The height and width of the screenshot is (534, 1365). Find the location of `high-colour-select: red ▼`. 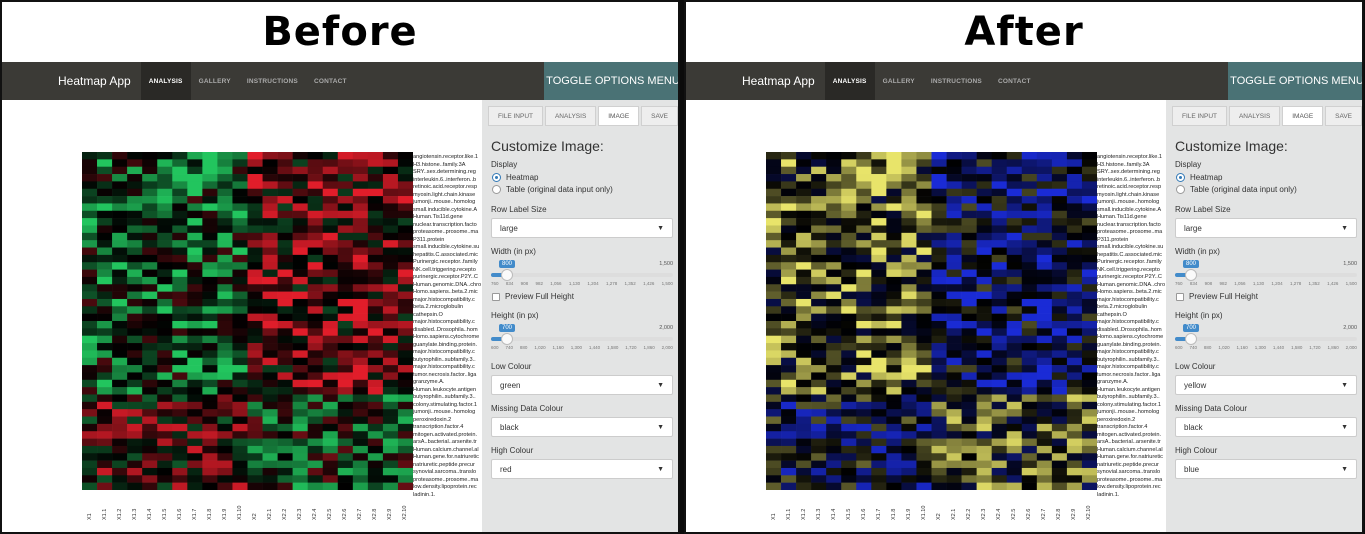

high-colour-select: red ▼ is located at coordinates (582, 469).